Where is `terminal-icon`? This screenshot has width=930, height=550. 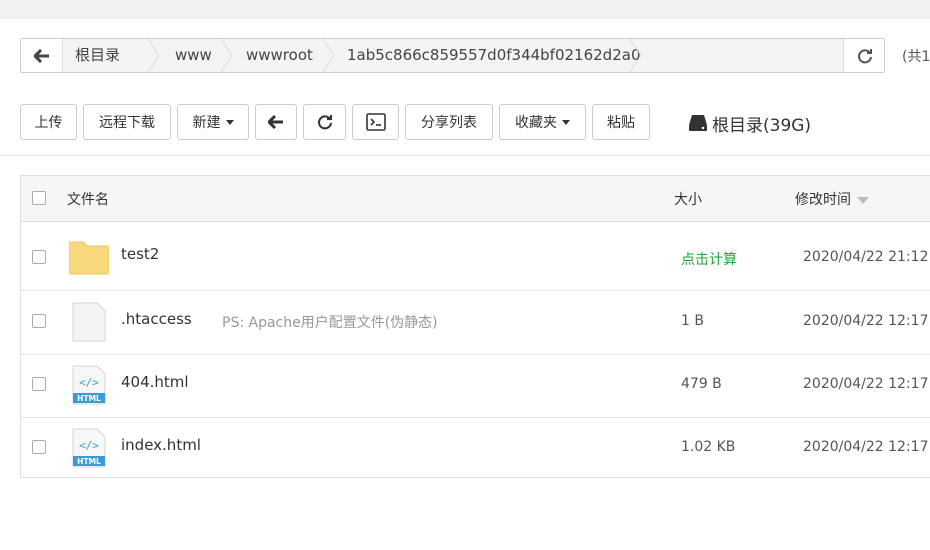
terminal-icon is located at coordinates (375, 122).